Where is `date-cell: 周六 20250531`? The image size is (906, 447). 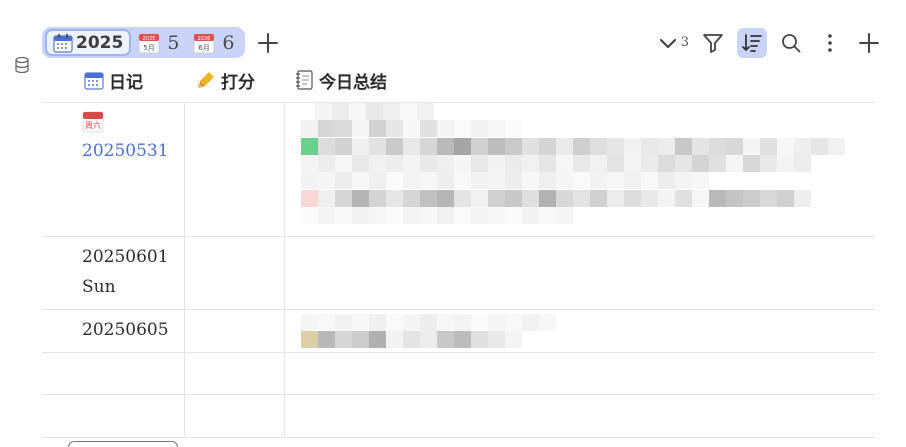
date-cell: 周六 20250531 is located at coordinates (113, 169).